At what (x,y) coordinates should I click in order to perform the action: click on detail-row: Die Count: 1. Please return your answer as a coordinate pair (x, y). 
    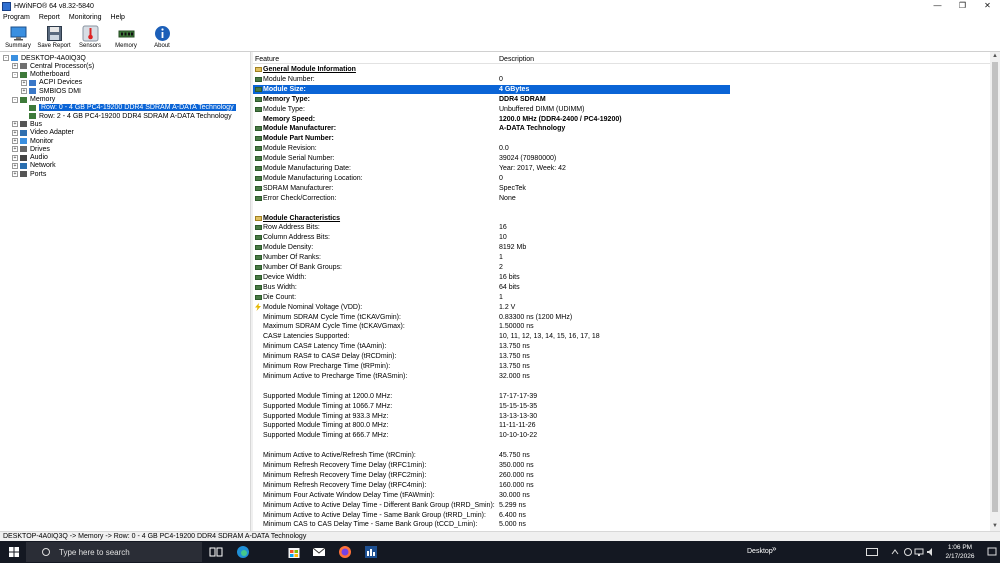
    Looking at the image, I should click on (621, 297).